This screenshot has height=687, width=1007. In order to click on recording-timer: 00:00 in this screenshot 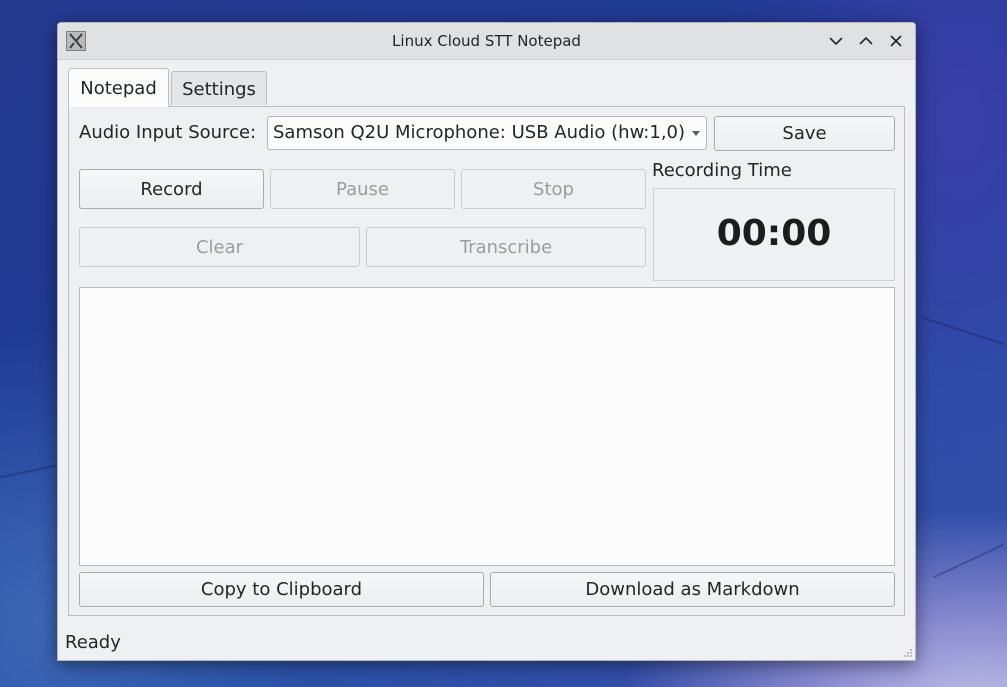, I will do `click(774, 234)`.